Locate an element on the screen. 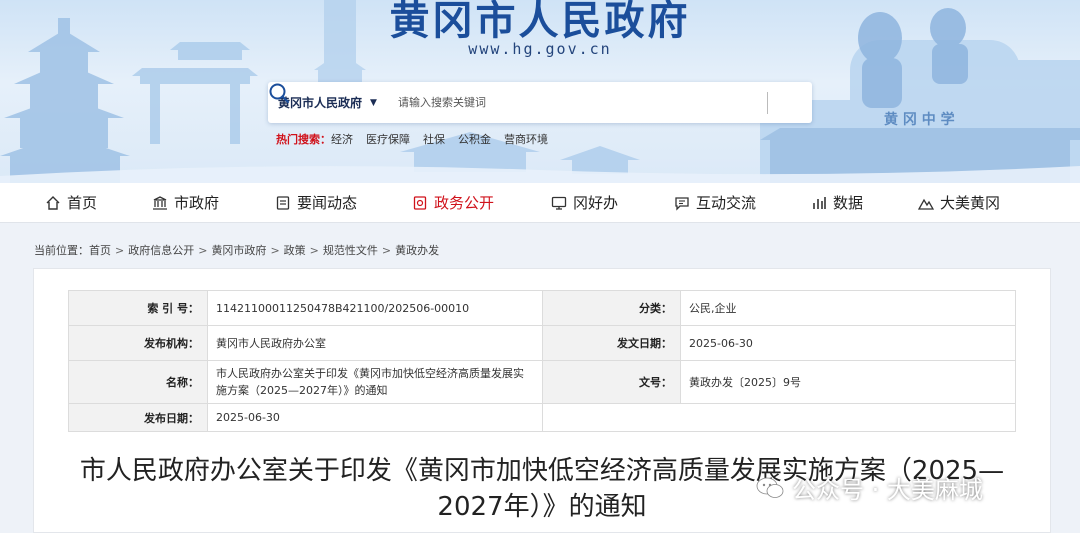  breadcrumb-item: 规范性文件 is located at coordinates (350, 250).